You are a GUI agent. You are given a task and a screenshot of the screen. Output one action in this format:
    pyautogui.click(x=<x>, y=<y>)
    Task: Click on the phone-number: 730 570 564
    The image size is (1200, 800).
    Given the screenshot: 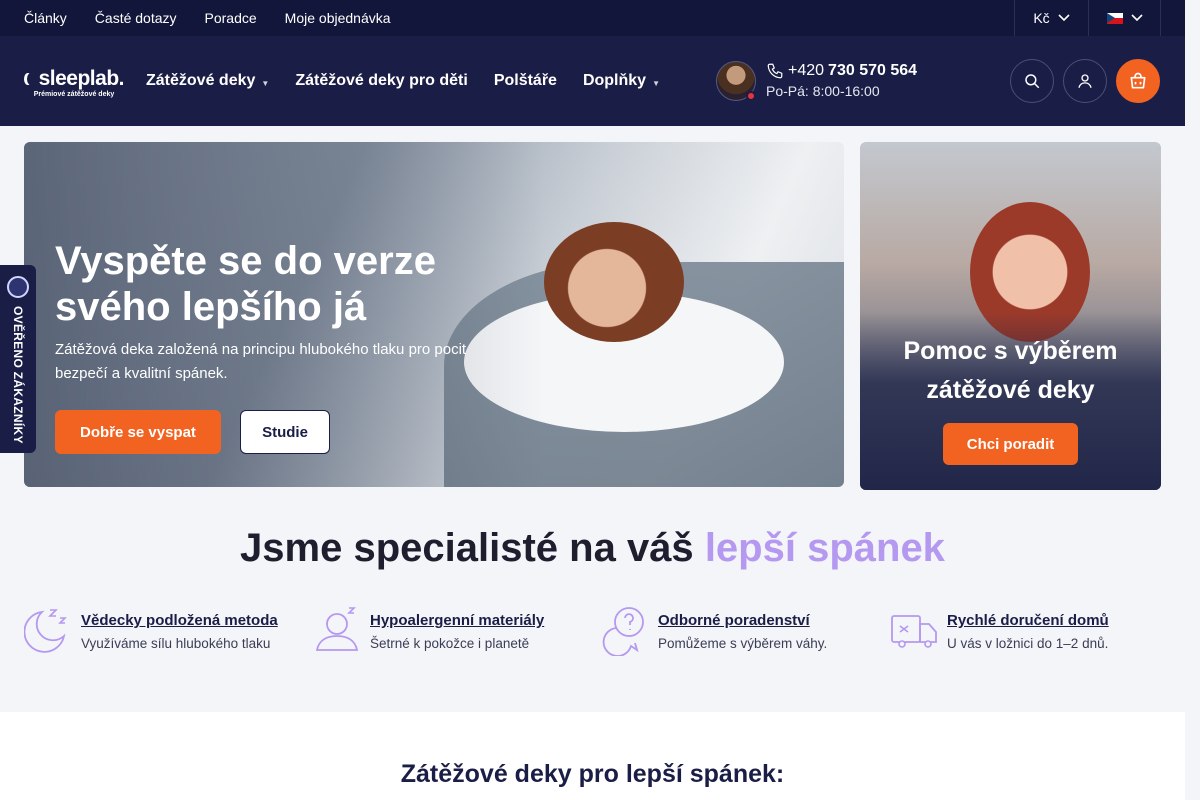 What is the action you would take?
    pyautogui.click(x=873, y=70)
    